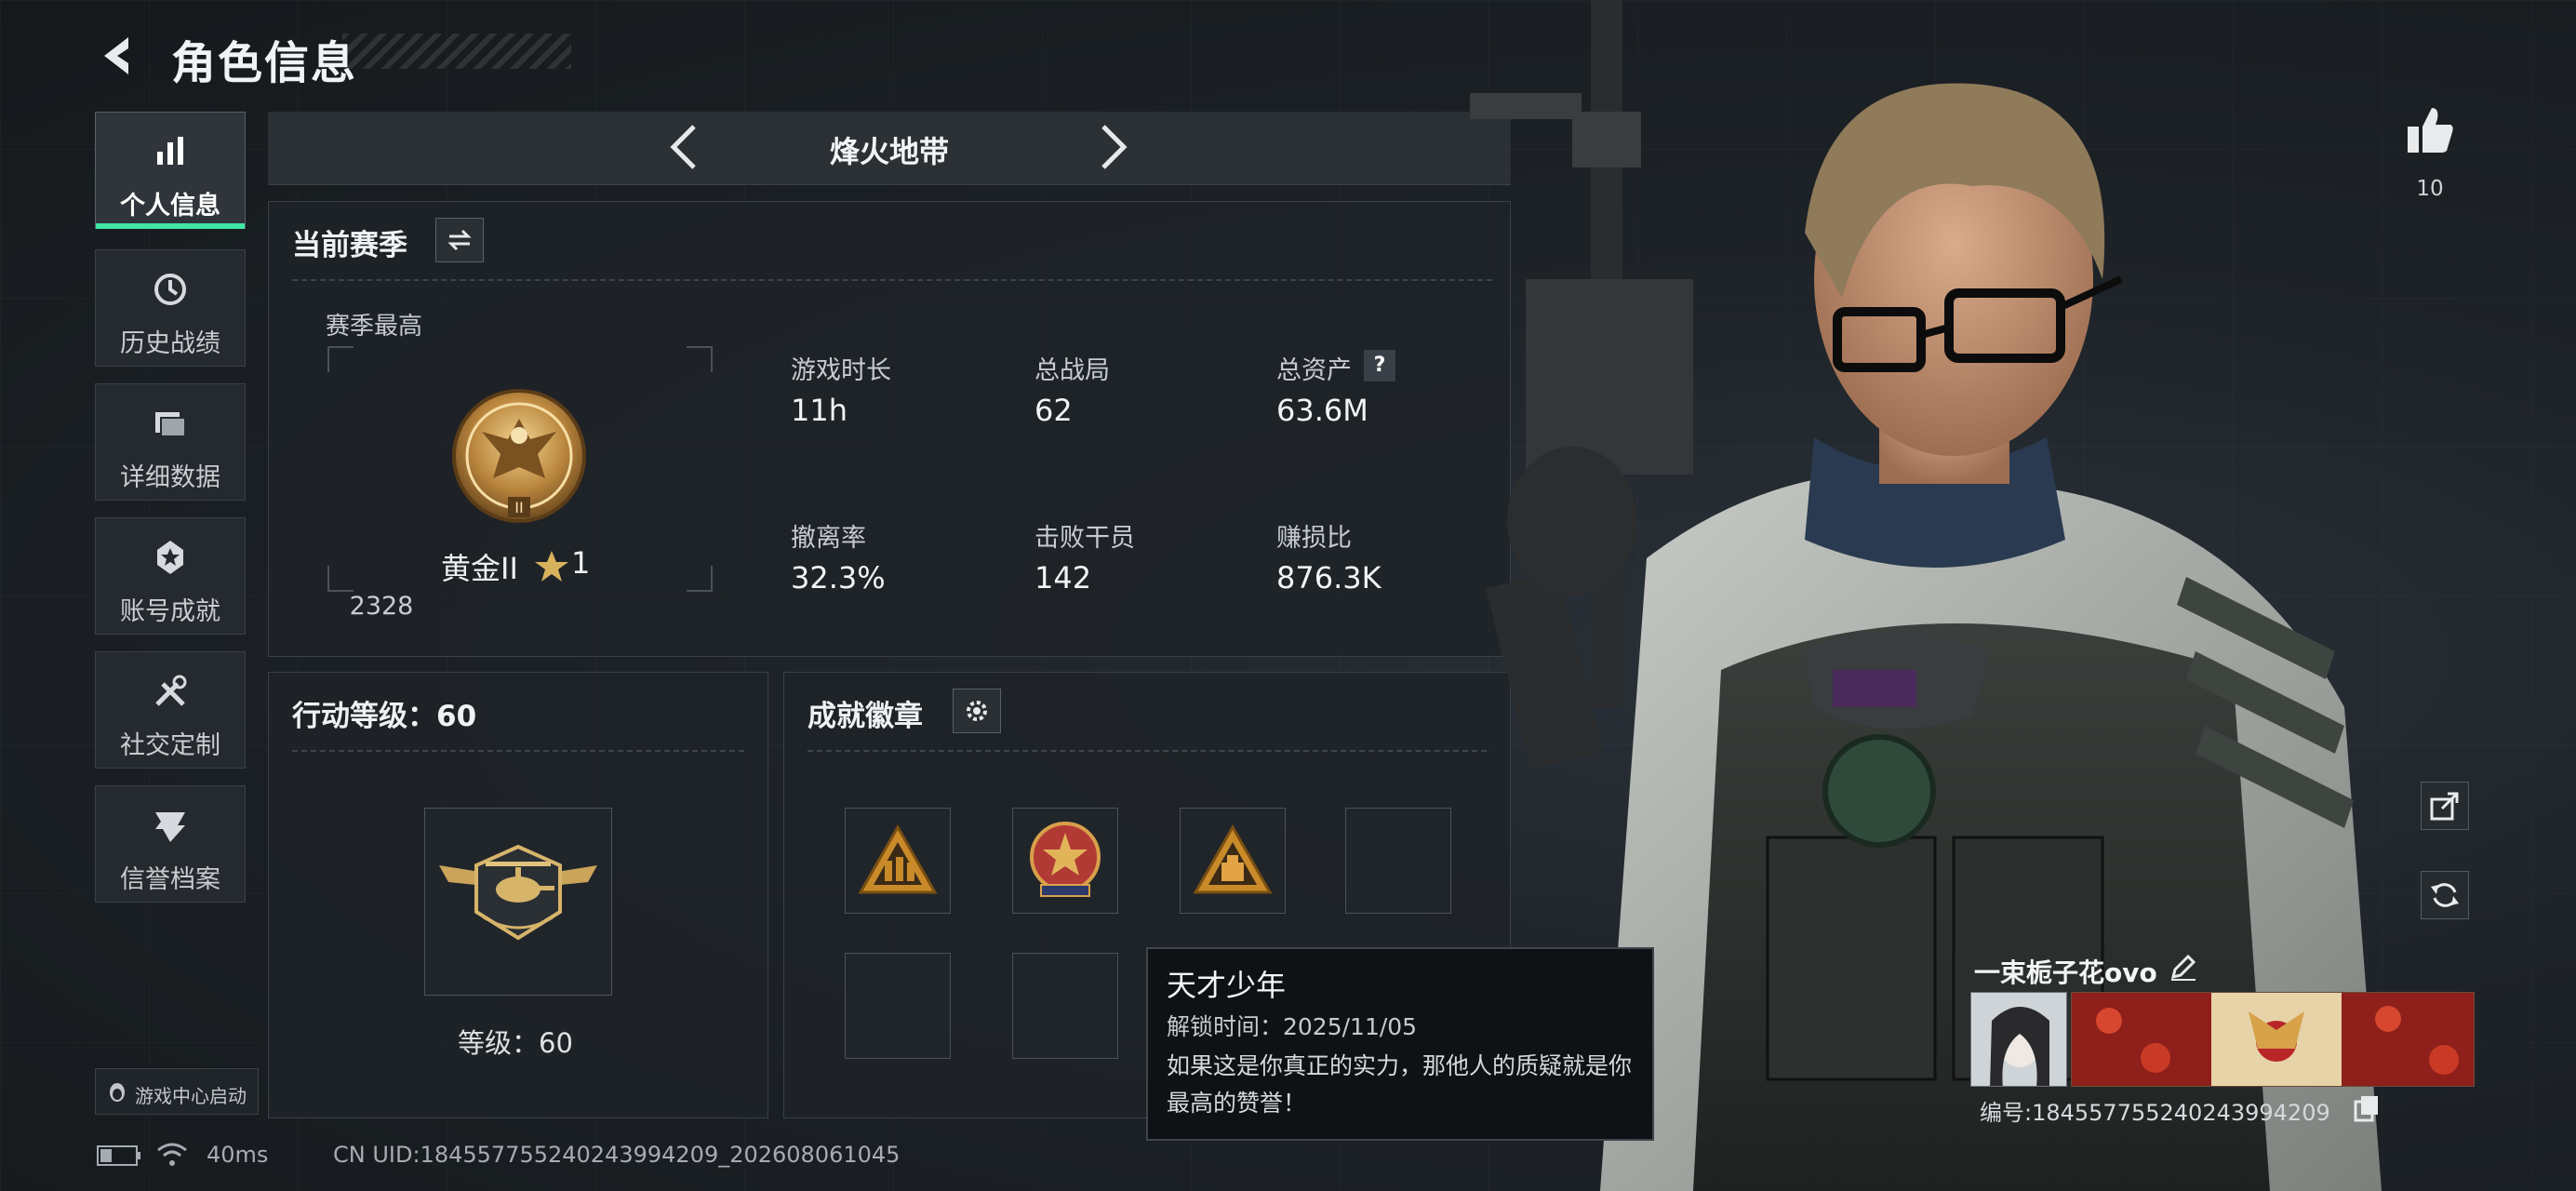 This screenshot has height=1191, width=2576. I want to click on copy-icon, so click(2367, 1108).